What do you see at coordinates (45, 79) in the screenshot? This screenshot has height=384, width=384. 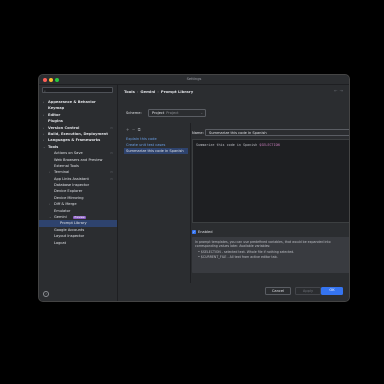 I see `close-window-button` at bounding box center [45, 79].